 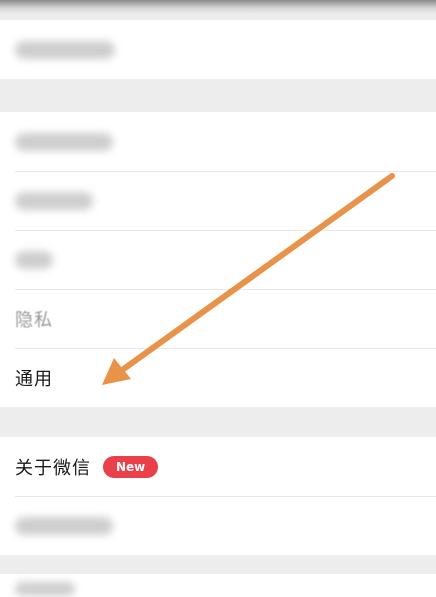 What do you see at coordinates (218, 7) in the screenshot?
I see `status-bar-shadow` at bounding box center [218, 7].